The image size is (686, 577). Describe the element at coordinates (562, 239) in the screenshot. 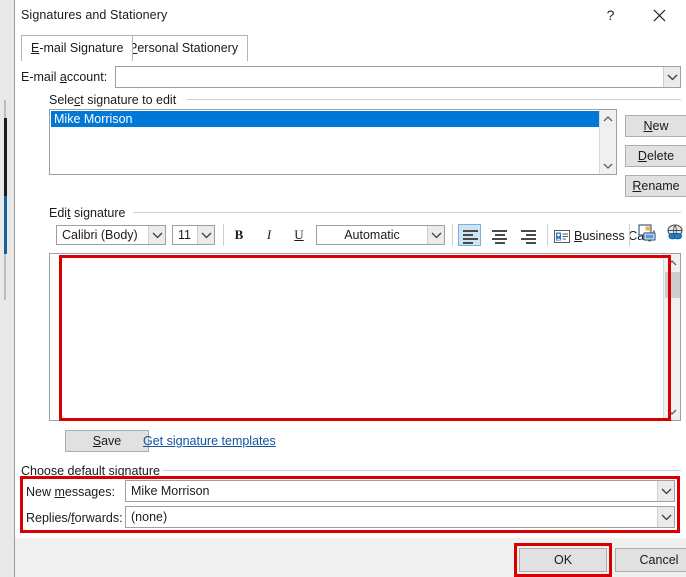

I see `business-card-icon` at that location.